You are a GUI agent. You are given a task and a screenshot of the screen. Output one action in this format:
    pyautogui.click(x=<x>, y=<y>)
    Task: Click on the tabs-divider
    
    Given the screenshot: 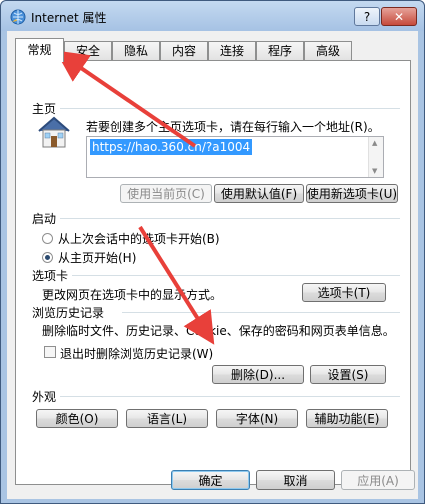 What is the action you would take?
    pyautogui.click(x=236, y=275)
    